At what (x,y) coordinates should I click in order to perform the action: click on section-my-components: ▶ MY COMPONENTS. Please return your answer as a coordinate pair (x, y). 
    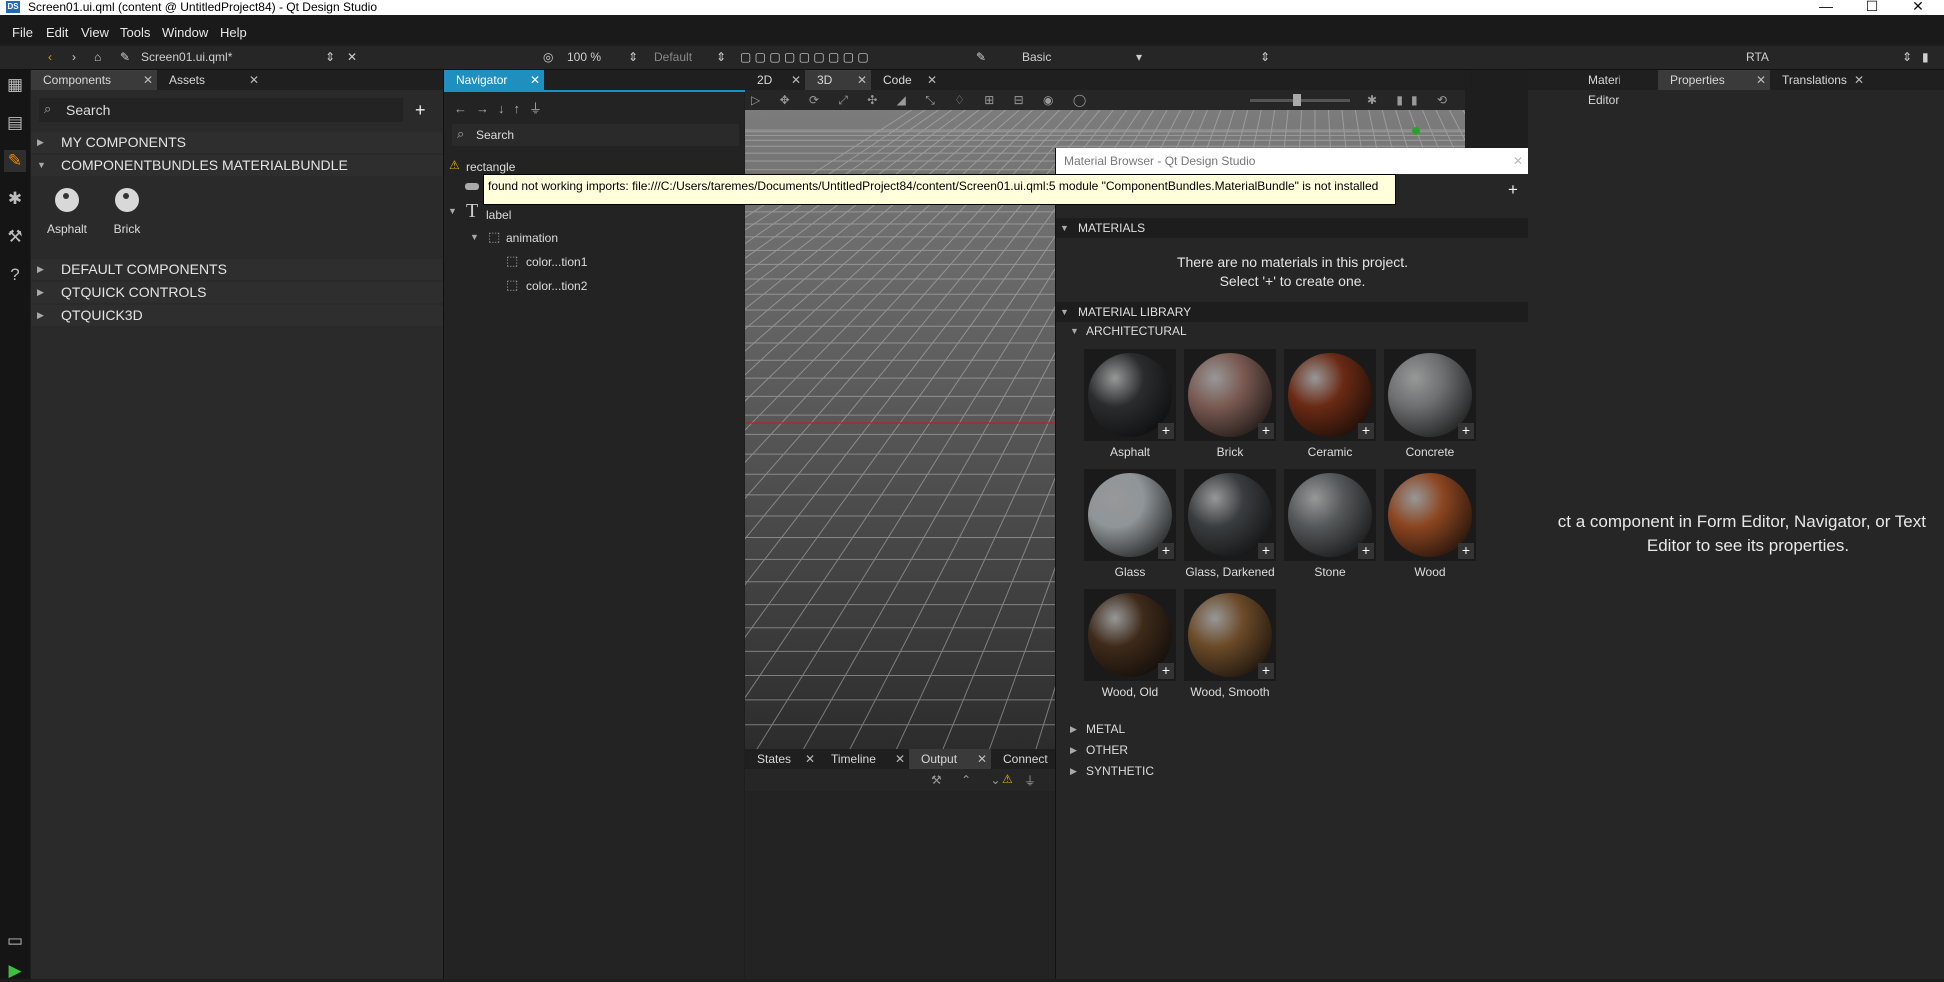
    Looking at the image, I should click on (237, 142).